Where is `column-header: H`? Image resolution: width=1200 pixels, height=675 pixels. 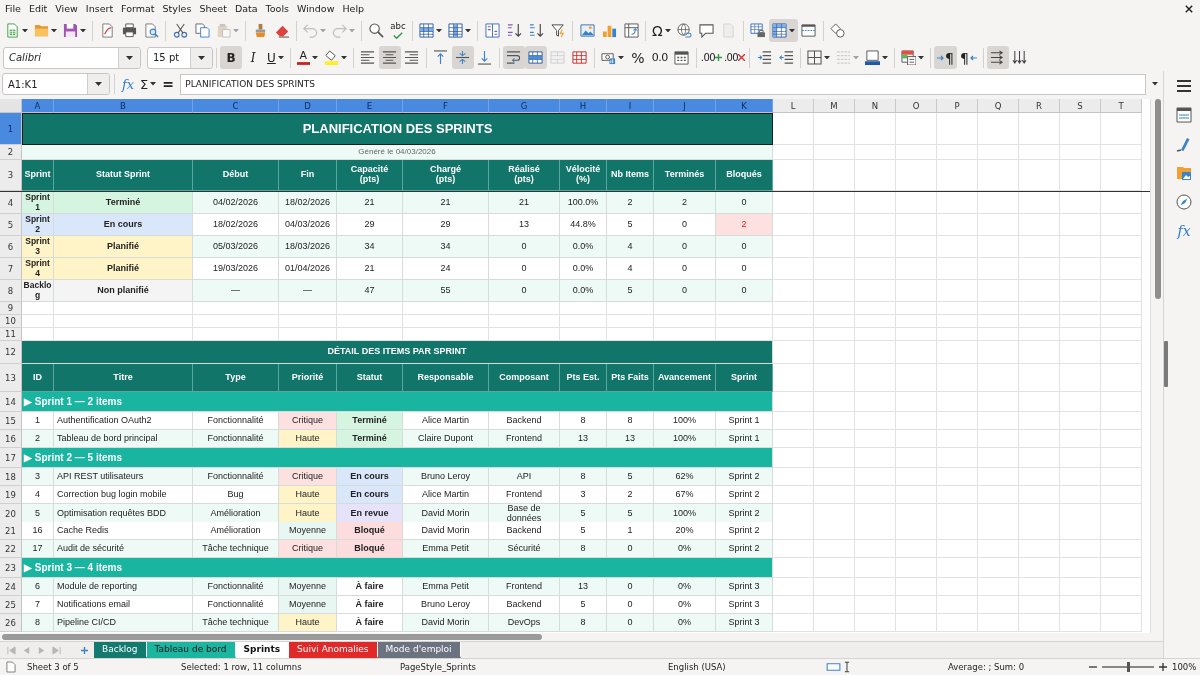 column-header: H is located at coordinates (583, 106).